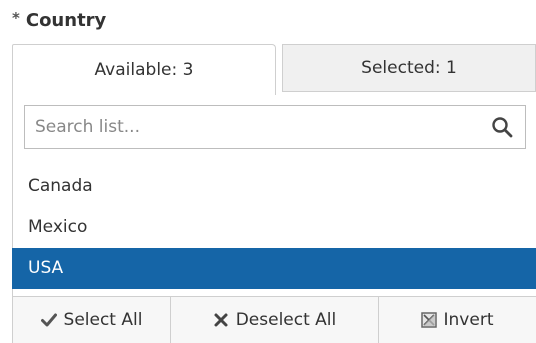 The height and width of the screenshot is (343, 536). What do you see at coordinates (66, 20) in the screenshot?
I see `field-label-text: Country` at bounding box center [66, 20].